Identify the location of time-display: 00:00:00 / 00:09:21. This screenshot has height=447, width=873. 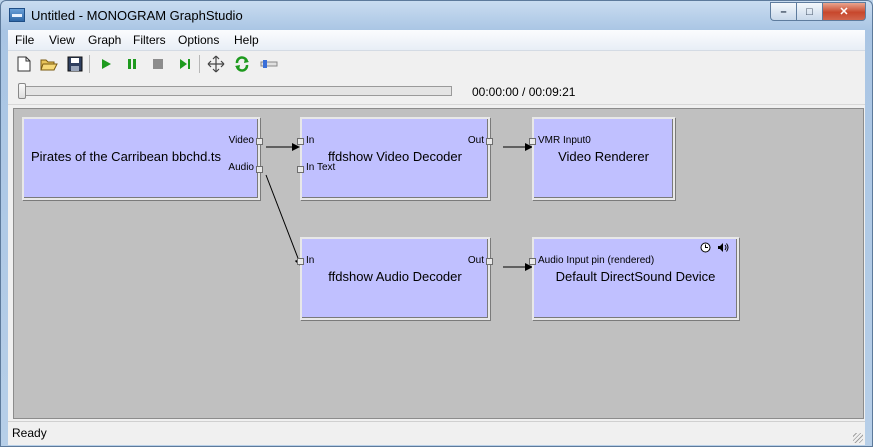
(524, 92).